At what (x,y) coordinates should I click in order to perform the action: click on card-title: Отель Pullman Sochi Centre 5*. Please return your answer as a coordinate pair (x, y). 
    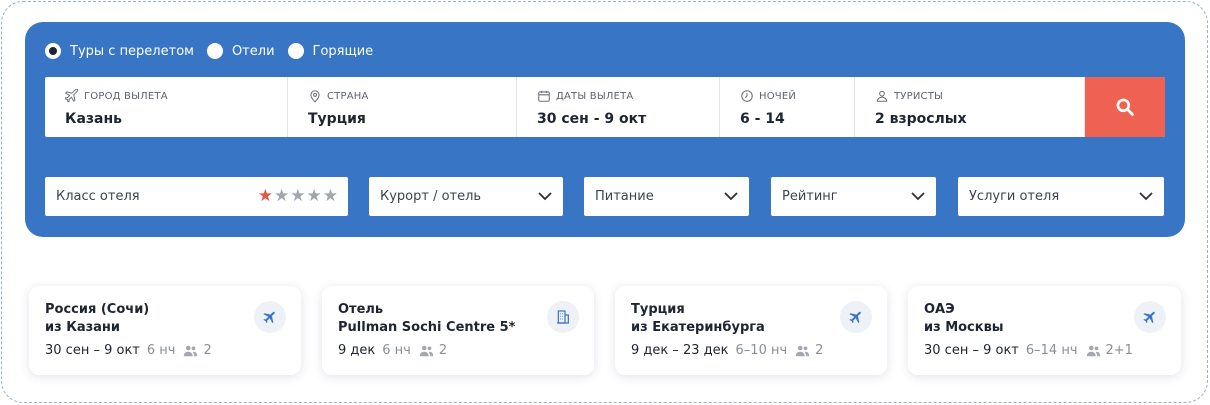
    Looking at the image, I should click on (426, 319).